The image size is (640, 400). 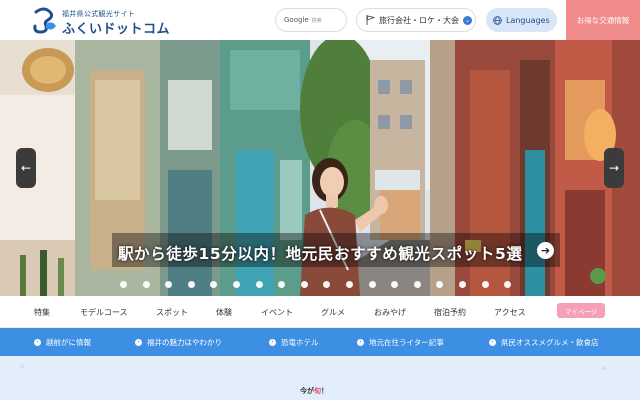 I want to click on nav-item-spots: スポット, so click(x=172, y=312).